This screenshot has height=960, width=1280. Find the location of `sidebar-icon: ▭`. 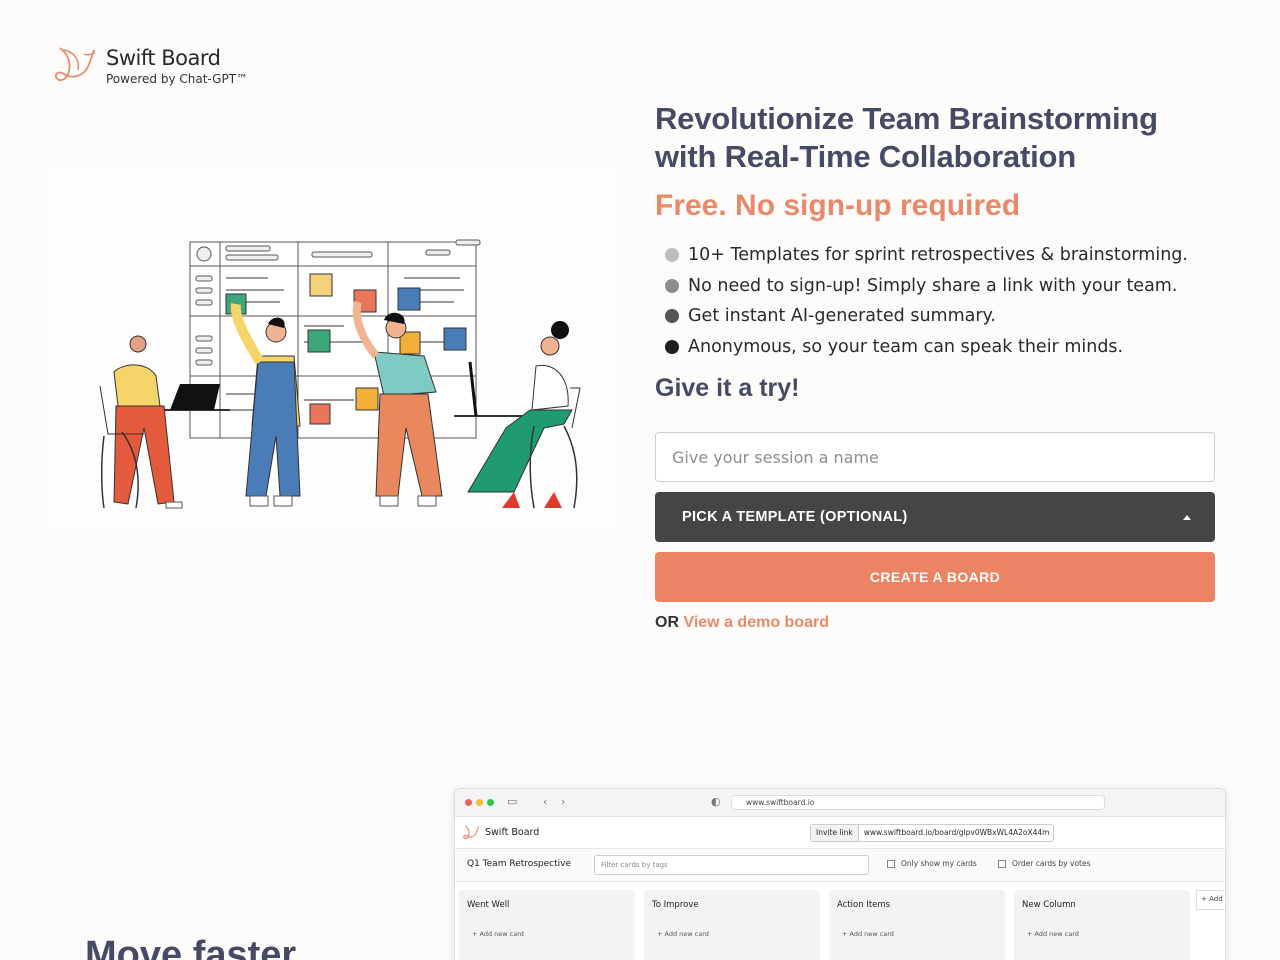

sidebar-icon: ▭ is located at coordinates (512, 801).